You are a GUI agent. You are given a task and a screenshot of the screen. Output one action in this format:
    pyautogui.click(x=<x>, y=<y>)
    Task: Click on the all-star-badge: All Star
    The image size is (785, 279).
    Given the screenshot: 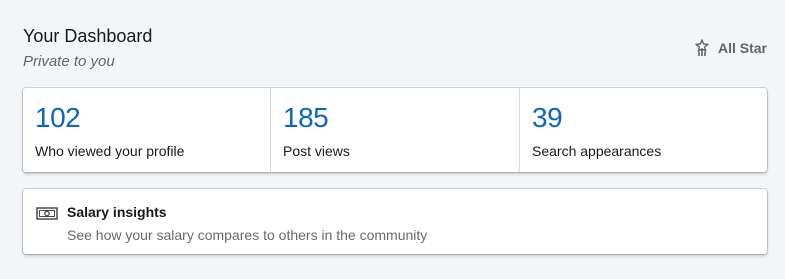 What is the action you would take?
    pyautogui.click(x=730, y=48)
    